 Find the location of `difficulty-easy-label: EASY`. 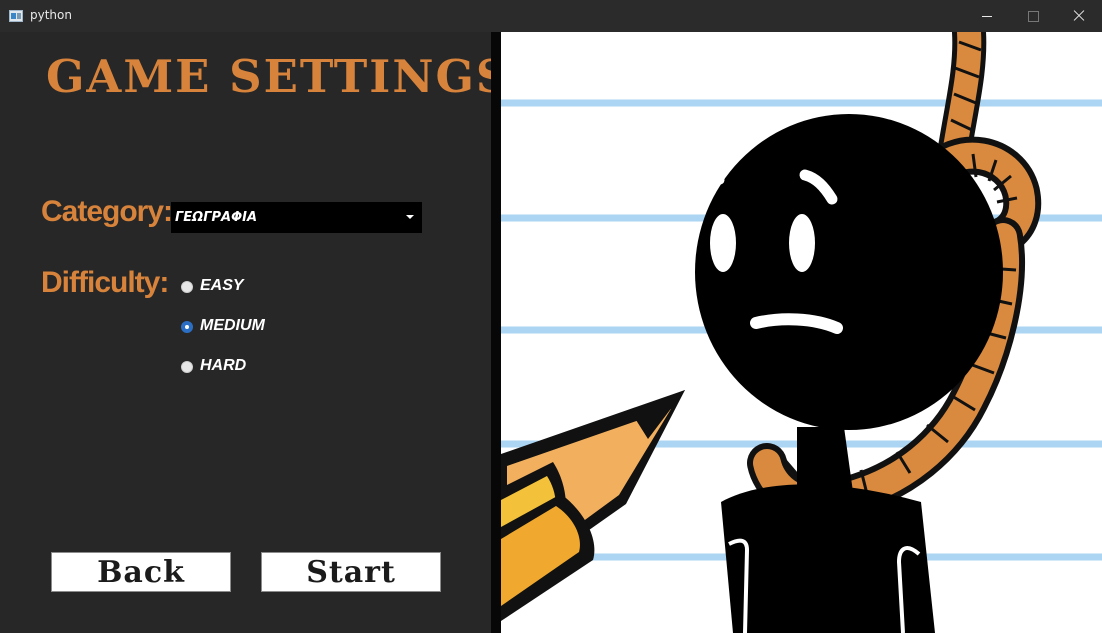

difficulty-easy-label: EASY is located at coordinates (222, 285).